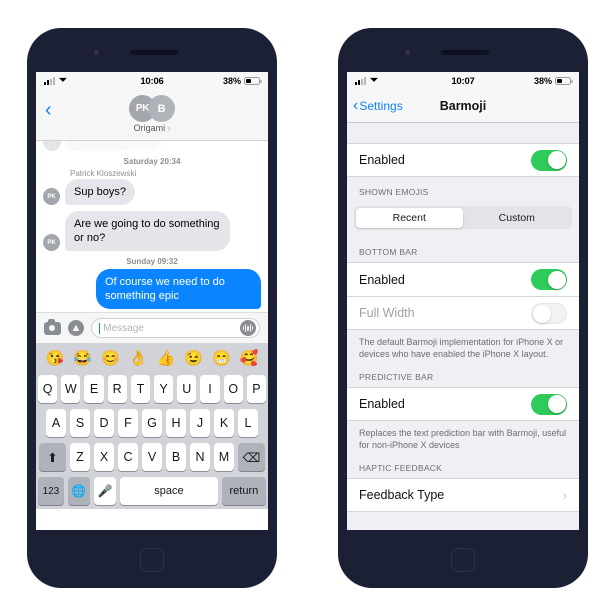 This screenshot has width=615, height=615. What do you see at coordinates (463, 495) in the screenshot?
I see `settings-row-feedback-type: Feedback Type ›` at bounding box center [463, 495].